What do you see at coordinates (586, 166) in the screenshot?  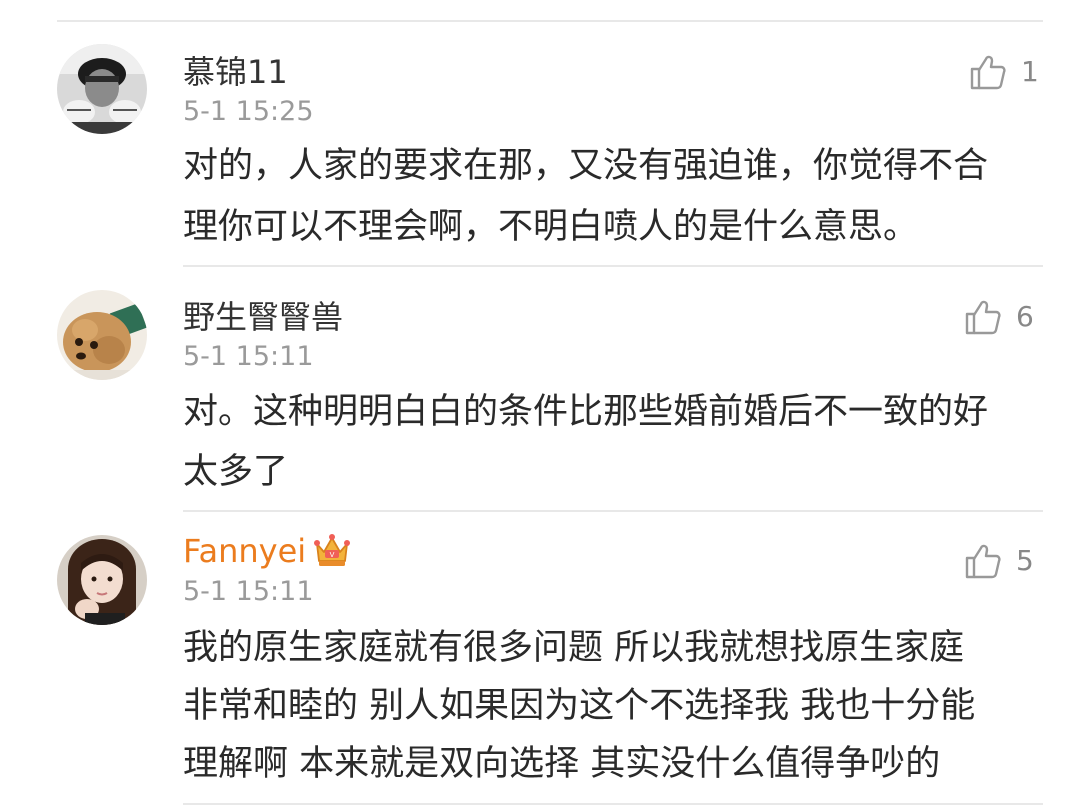 I see `comment-line: 对的，人家的要求在那，又没有强迫谁，你觉得不合` at bounding box center [586, 166].